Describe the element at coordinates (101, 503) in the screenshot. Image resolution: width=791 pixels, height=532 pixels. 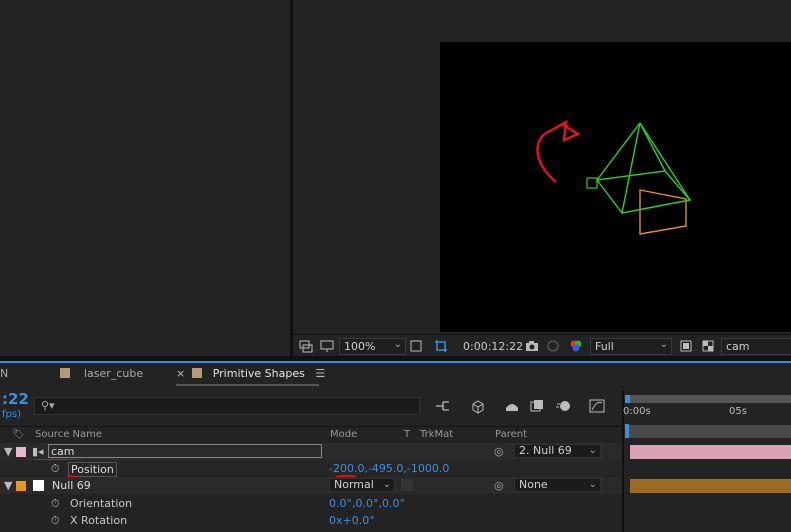
I see `property-name: Orientation` at that location.